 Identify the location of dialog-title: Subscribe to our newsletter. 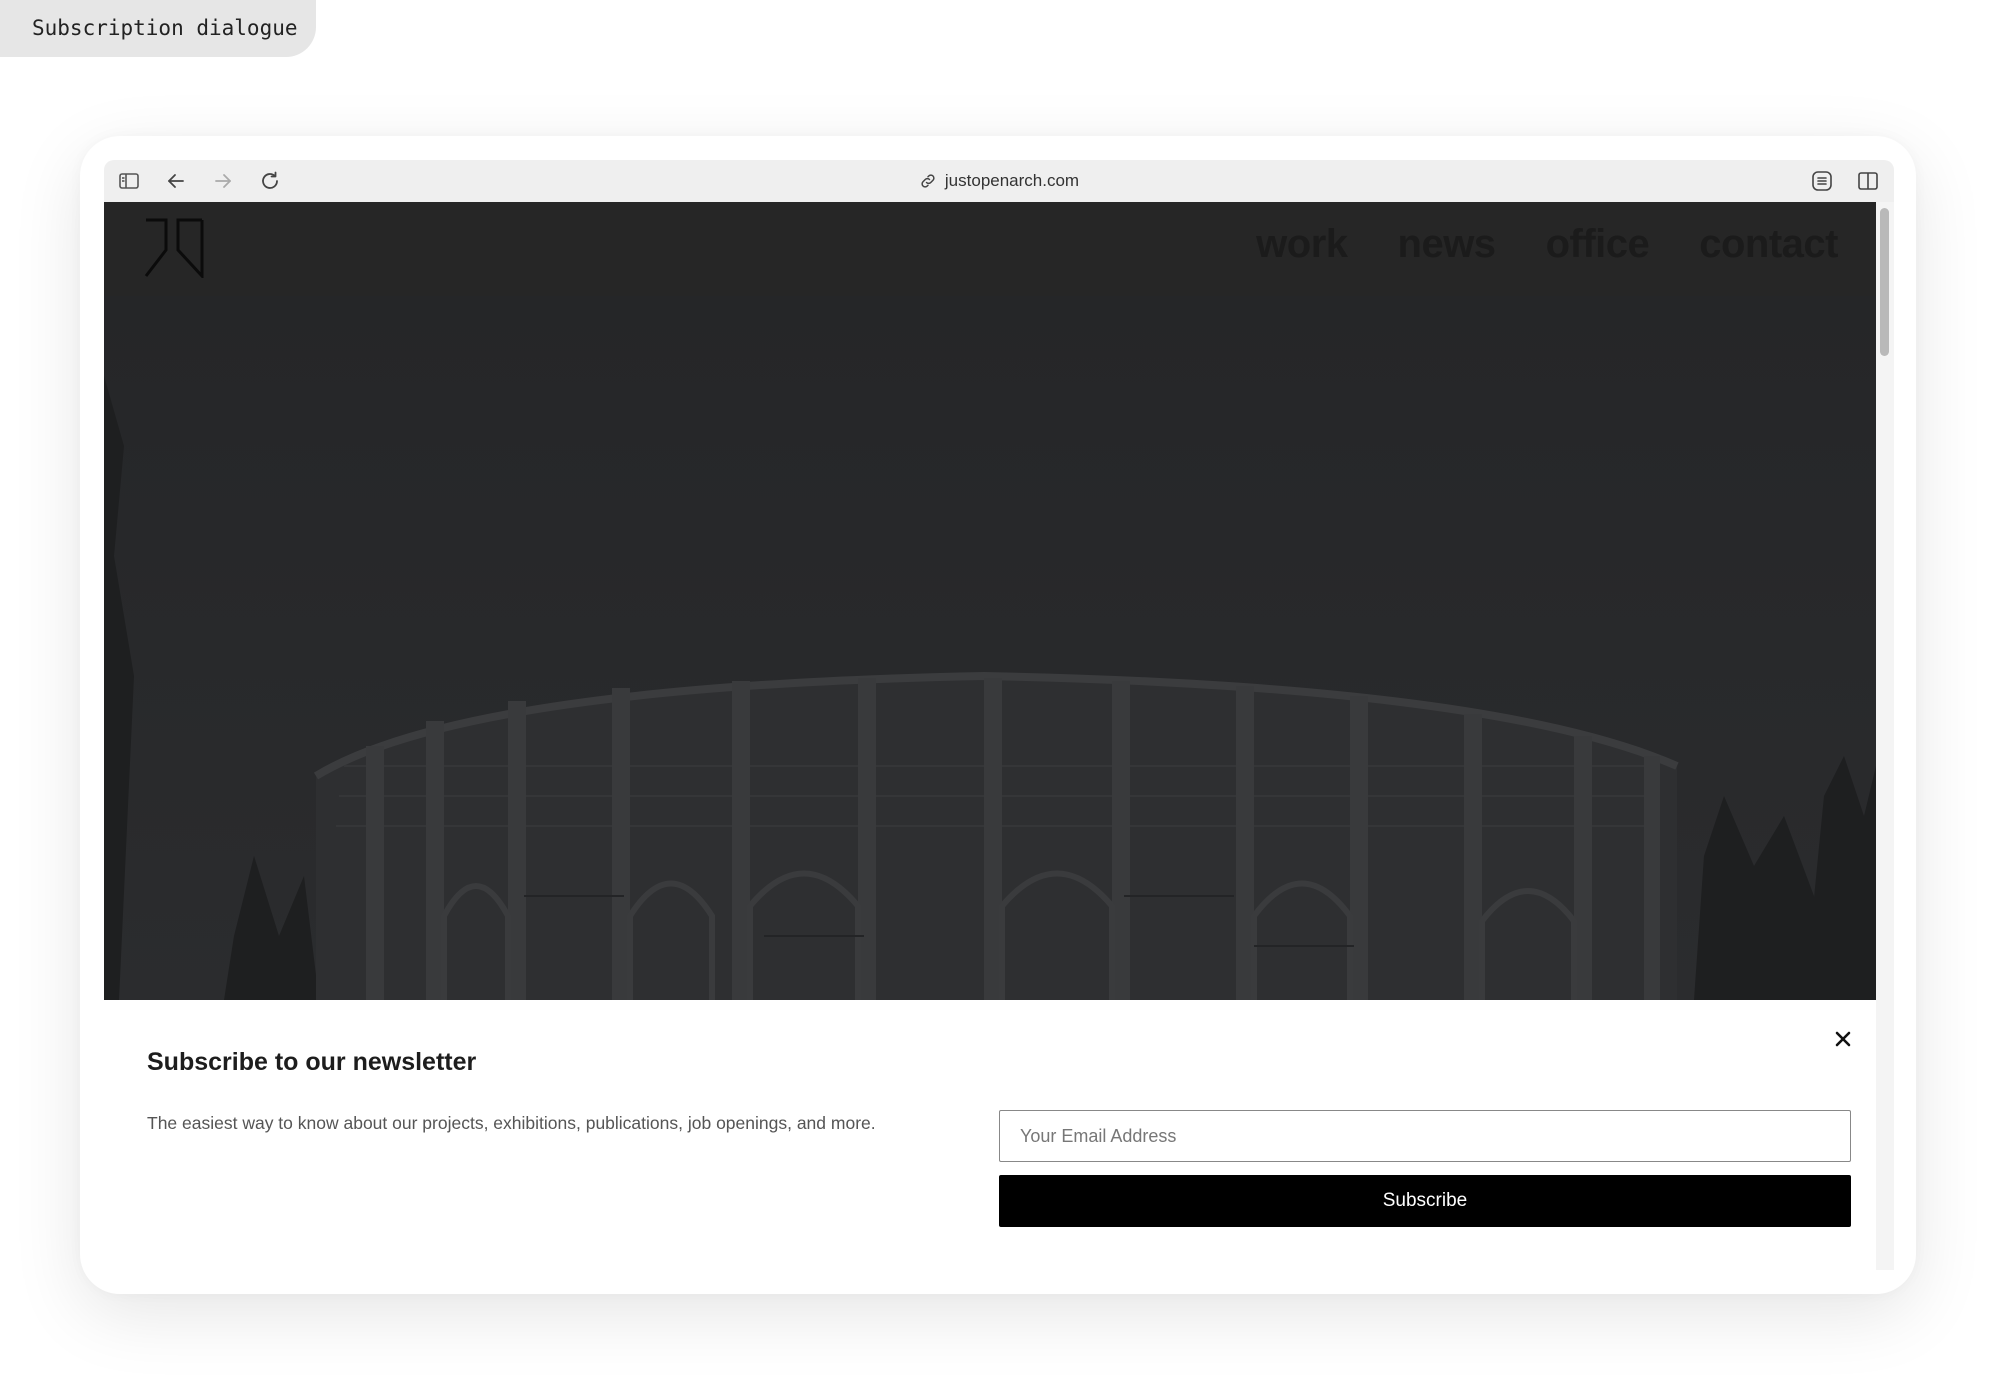
(312, 1062).